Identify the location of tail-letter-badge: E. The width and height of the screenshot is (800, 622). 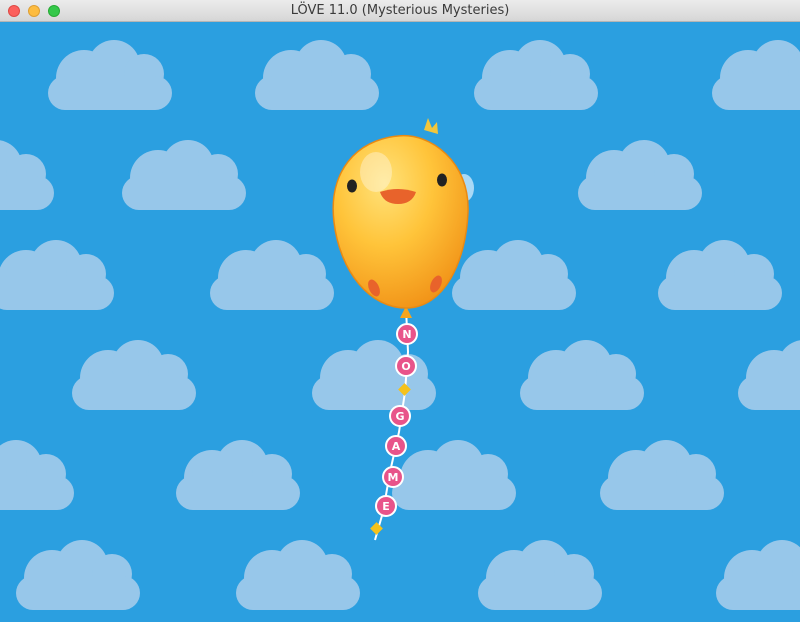
(386, 506).